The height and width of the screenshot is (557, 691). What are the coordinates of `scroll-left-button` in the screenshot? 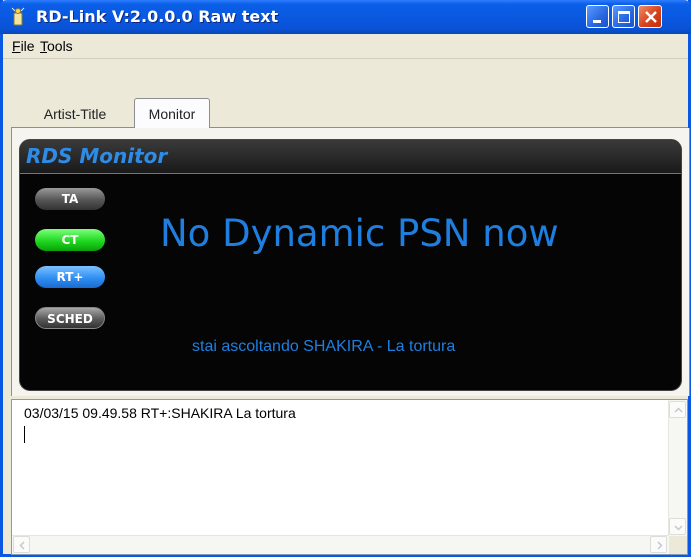 It's located at (21, 544).